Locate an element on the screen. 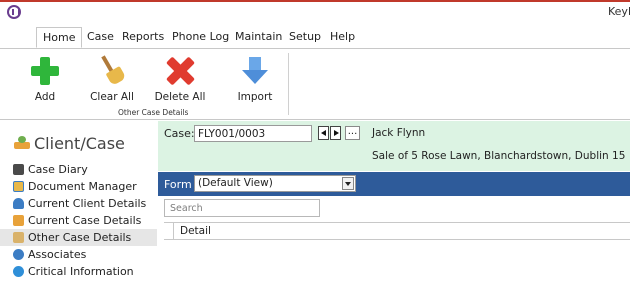 The height and width of the screenshot is (290, 630). form-view-select: (Default View) is located at coordinates (275, 183).